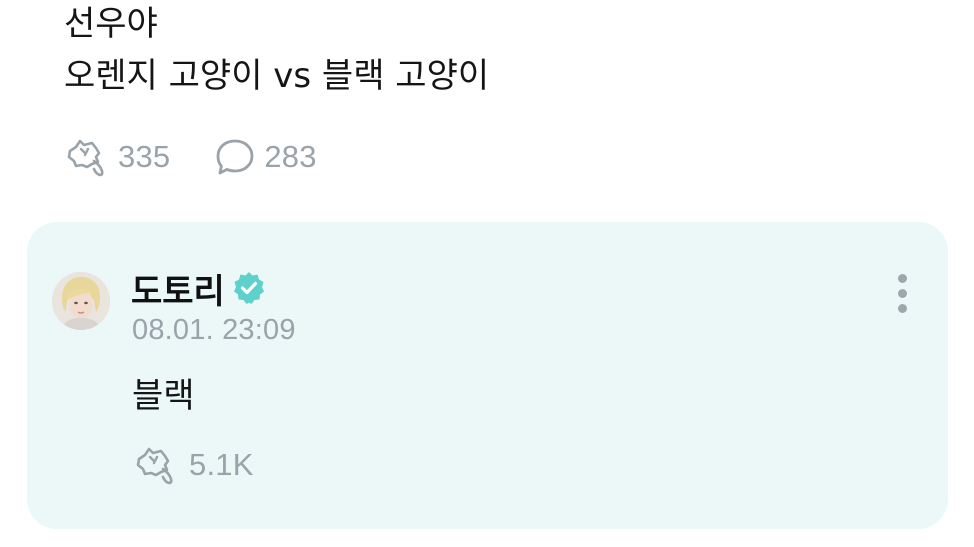 The height and width of the screenshot is (547, 974). Describe the element at coordinates (248, 288) in the screenshot. I see `verified-badge-icon` at that location.